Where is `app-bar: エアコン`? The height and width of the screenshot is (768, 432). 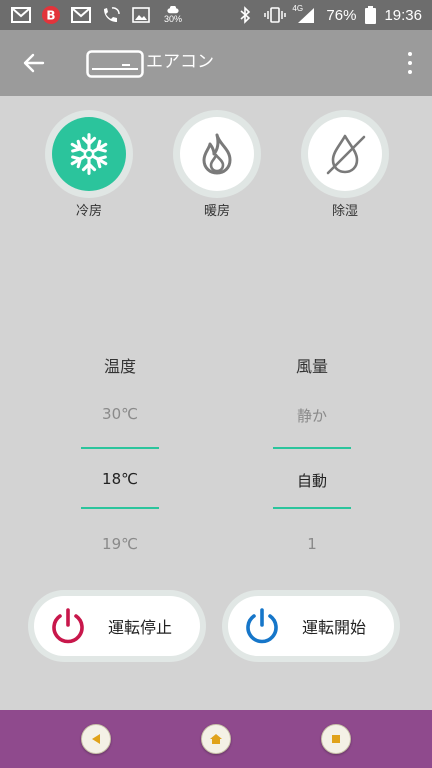 app-bar: エアコン is located at coordinates (216, 63).